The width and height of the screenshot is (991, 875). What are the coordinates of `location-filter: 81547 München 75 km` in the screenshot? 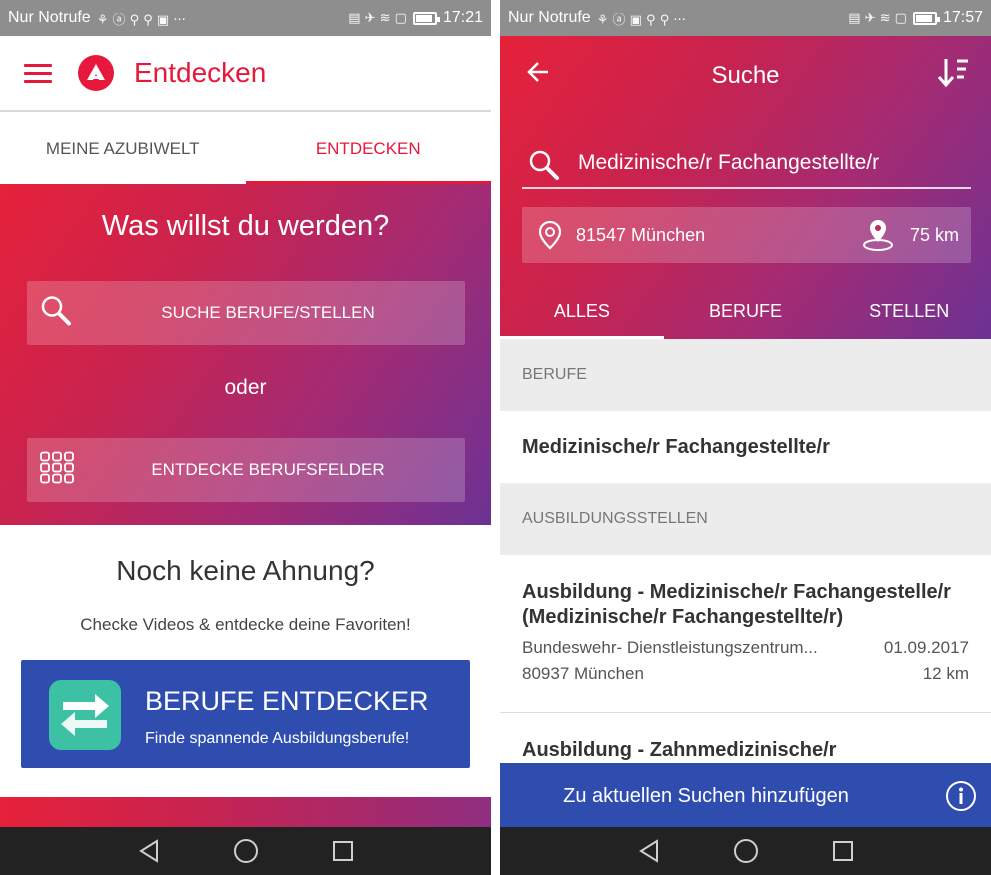 It's located at (746, 235).